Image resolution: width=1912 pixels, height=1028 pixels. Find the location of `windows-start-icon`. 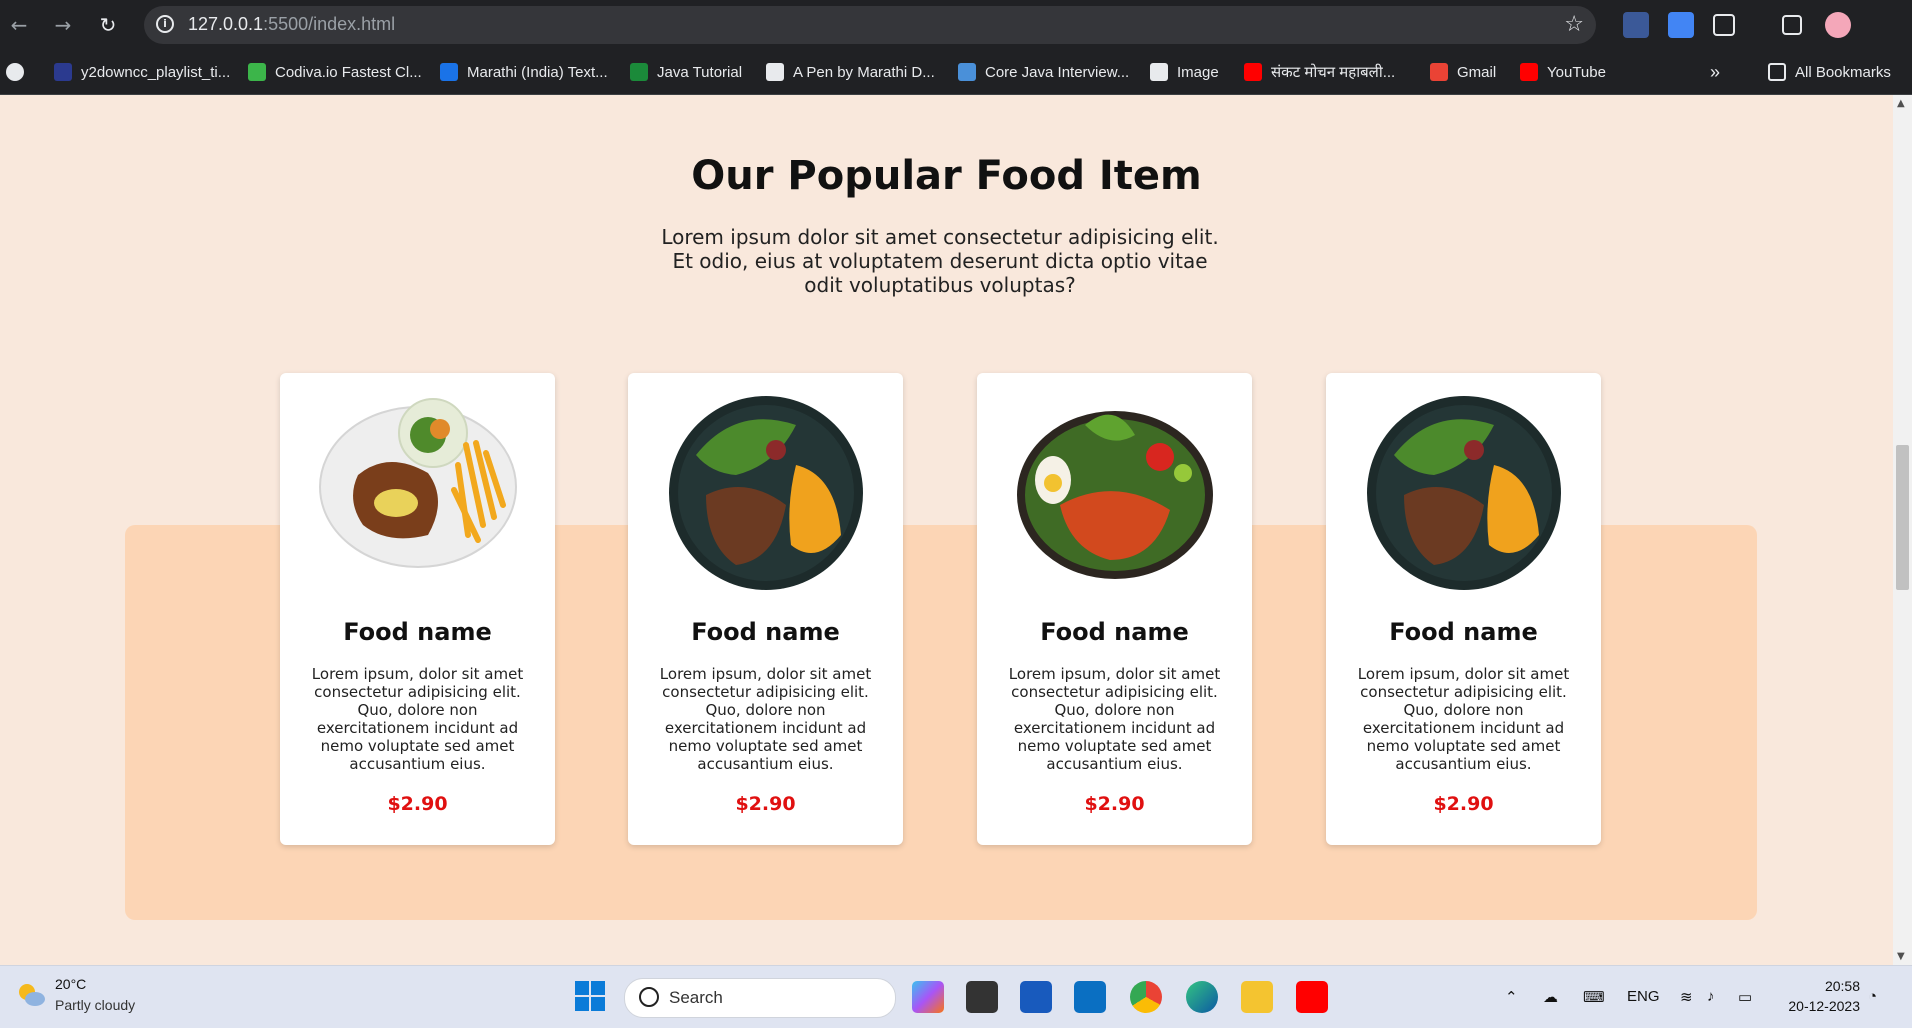

windows-start-icon is located at coordinates (590, 996).